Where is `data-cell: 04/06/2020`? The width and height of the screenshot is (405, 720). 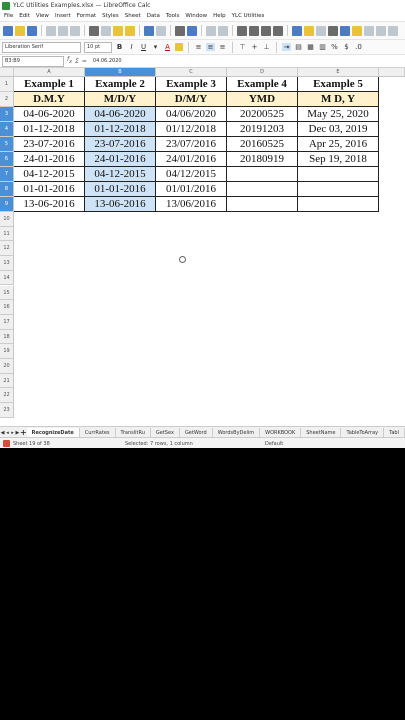
data-cell: 04/06/2020 is located at coordinates (191, 114).